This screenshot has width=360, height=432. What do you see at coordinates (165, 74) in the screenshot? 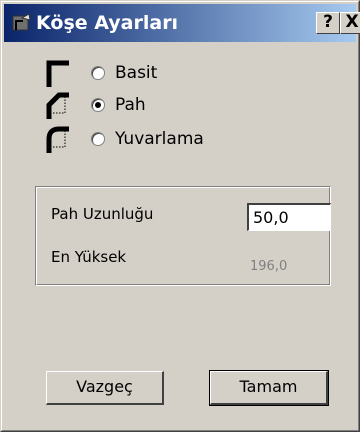
I see `option-basit: Basit` at bounding box center [165, 74].